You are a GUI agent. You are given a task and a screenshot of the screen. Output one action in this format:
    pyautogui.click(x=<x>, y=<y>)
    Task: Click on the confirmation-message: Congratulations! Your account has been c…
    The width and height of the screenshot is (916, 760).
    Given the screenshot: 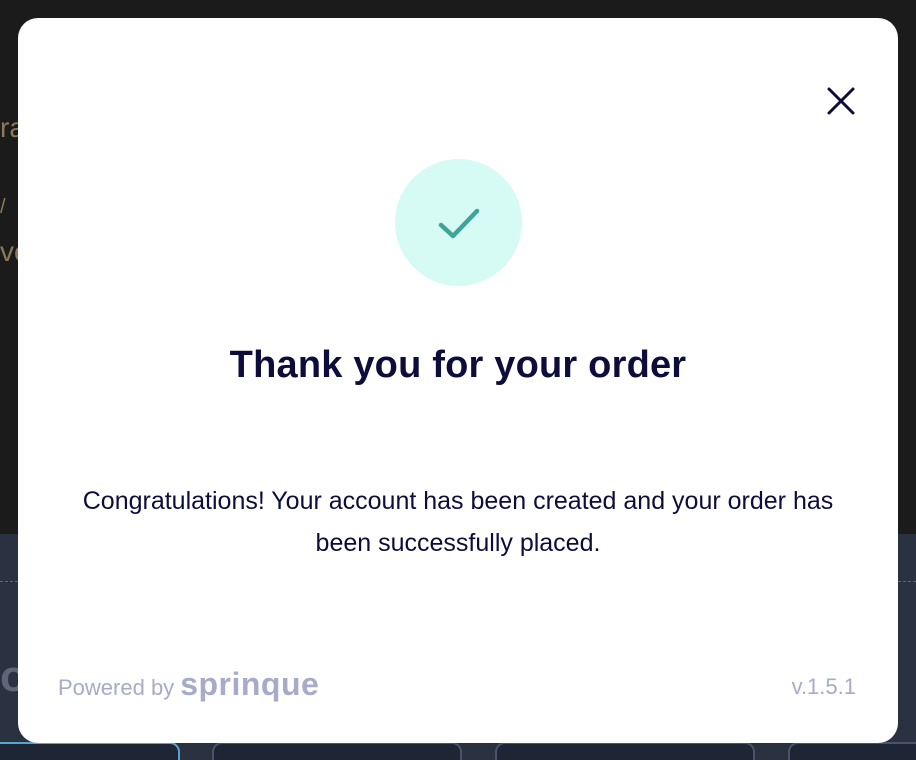 What is the action you would take?
    pyautogui.click(x=458, y=522)
    